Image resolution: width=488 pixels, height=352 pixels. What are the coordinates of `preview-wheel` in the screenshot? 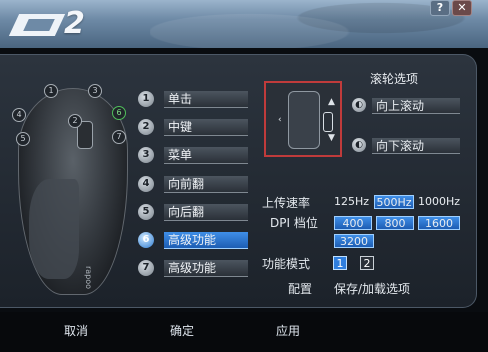 It's located at (328, 122).